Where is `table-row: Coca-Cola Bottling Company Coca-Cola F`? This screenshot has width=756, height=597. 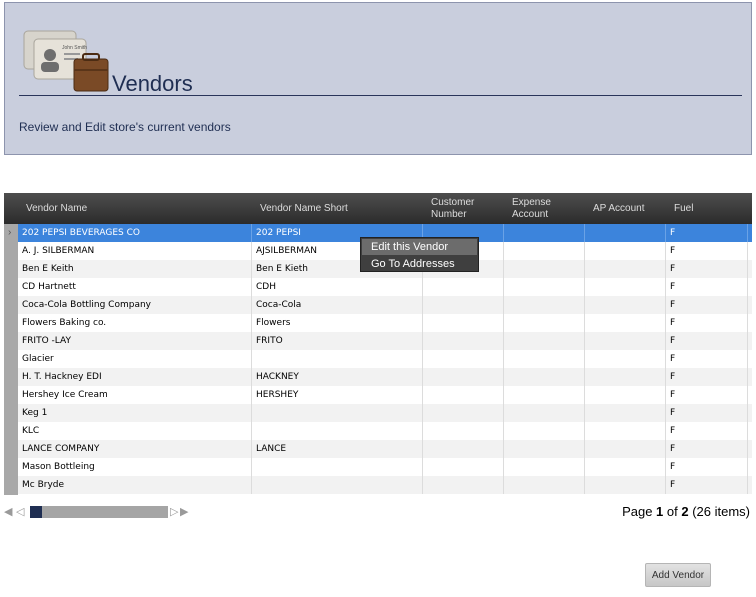 table-row: Coca-Cola Bottling Company Coca-Cola F is located at coordinates (385, 305).